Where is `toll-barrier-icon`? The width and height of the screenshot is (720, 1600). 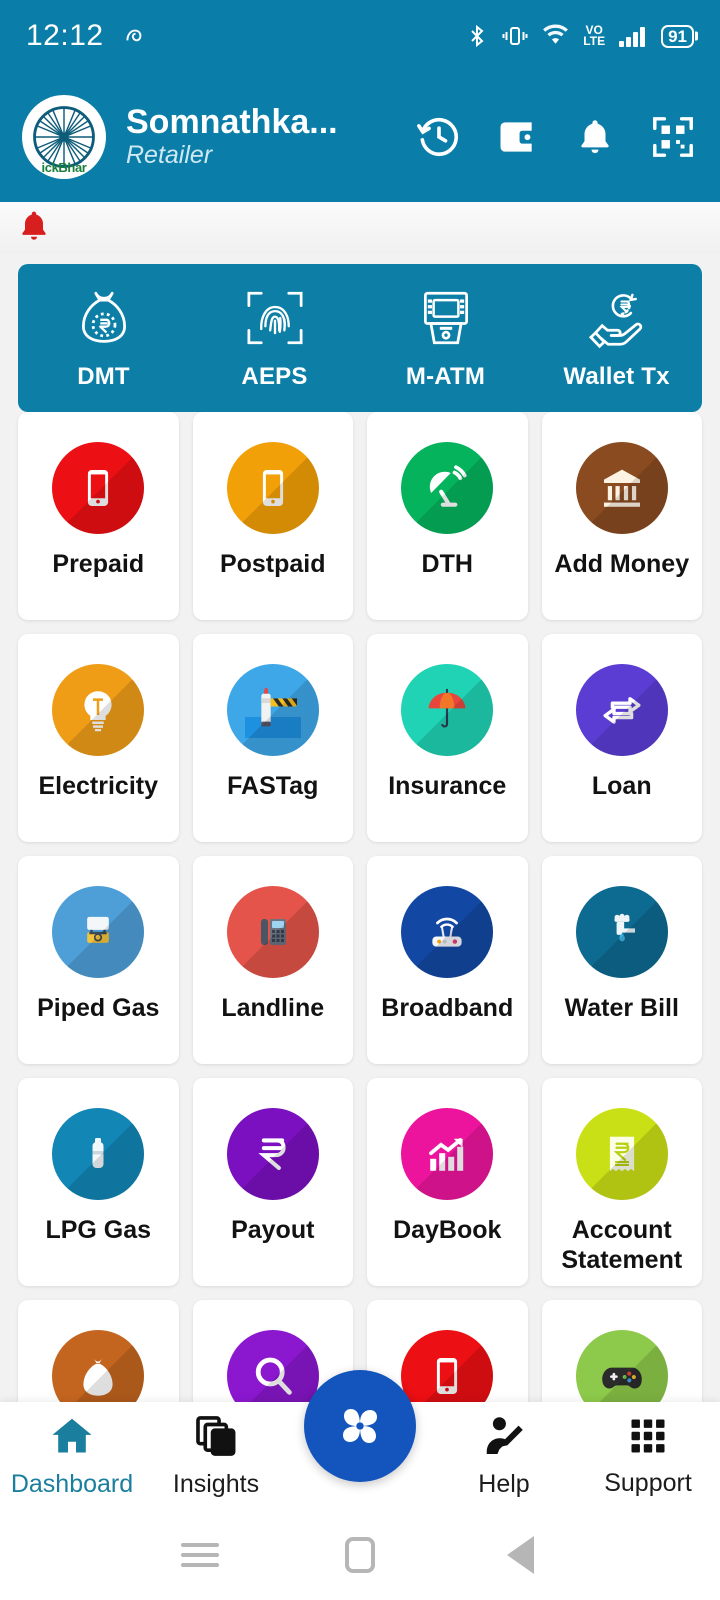 toll-barrier-icon is located at coordinates (272, 710).